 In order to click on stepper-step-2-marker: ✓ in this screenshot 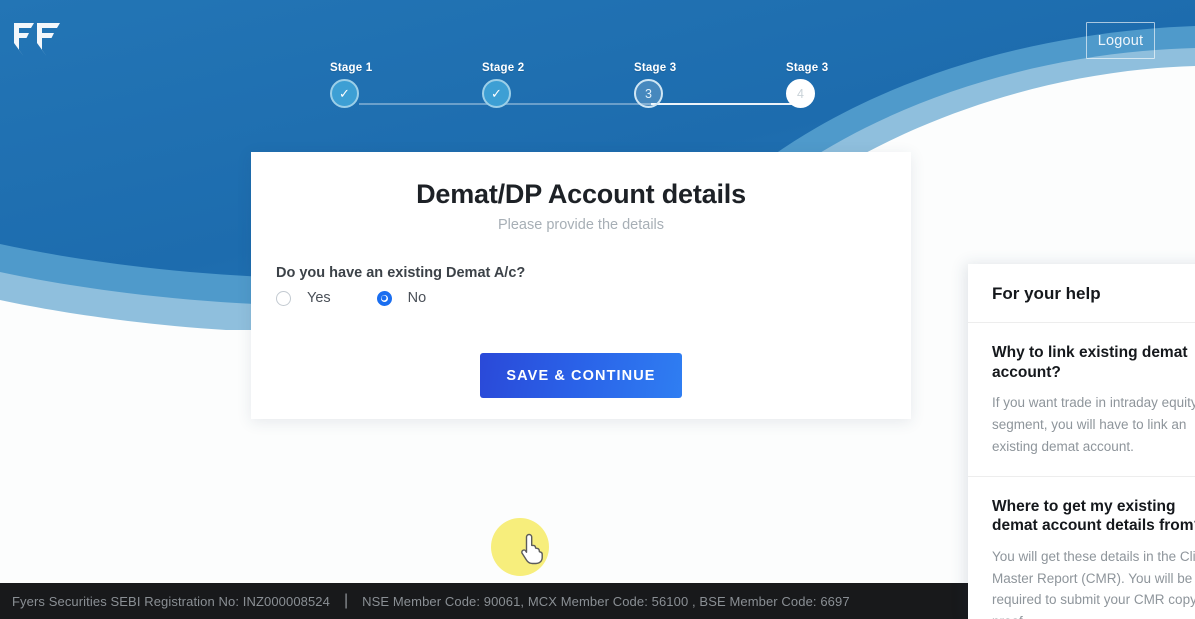, I will do `click(496, 93)`.